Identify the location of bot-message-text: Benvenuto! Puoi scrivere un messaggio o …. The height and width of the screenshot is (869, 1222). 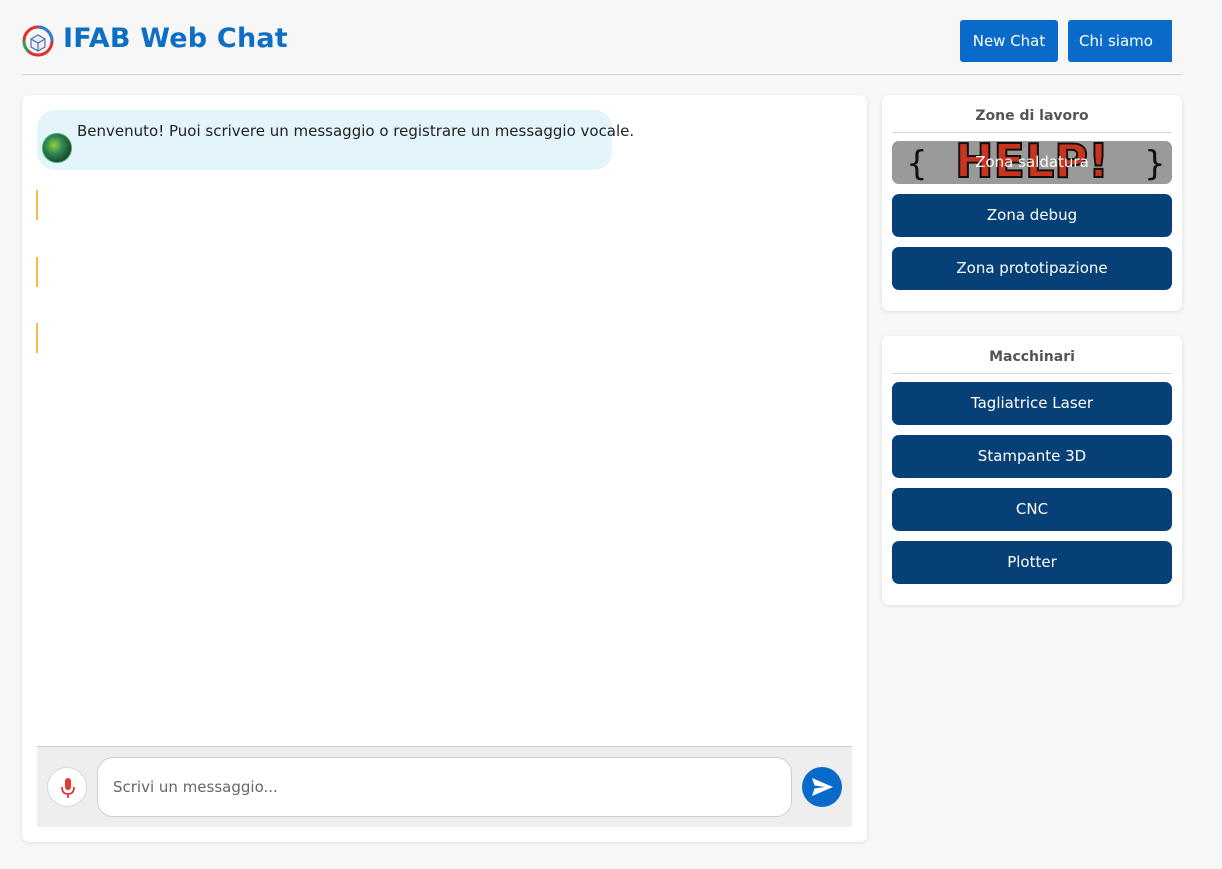
(356, 131).